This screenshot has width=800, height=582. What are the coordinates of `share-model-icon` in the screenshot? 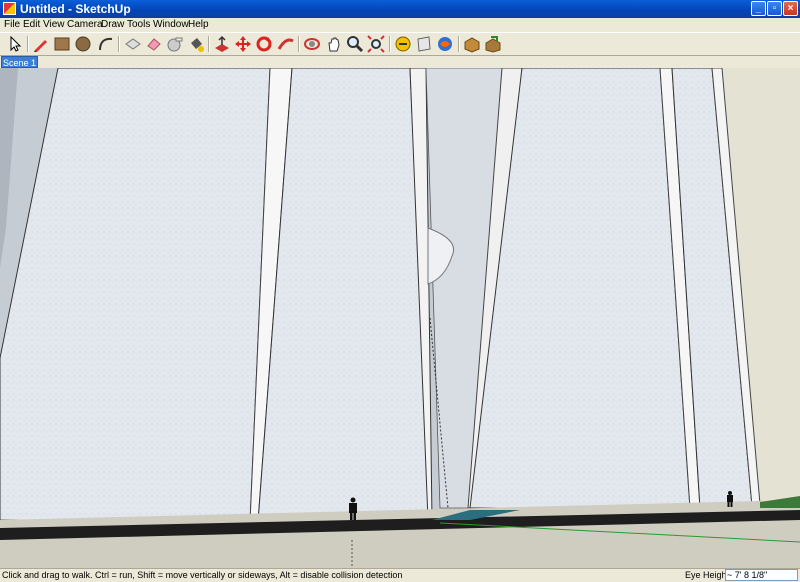 It's located at (493, 44).